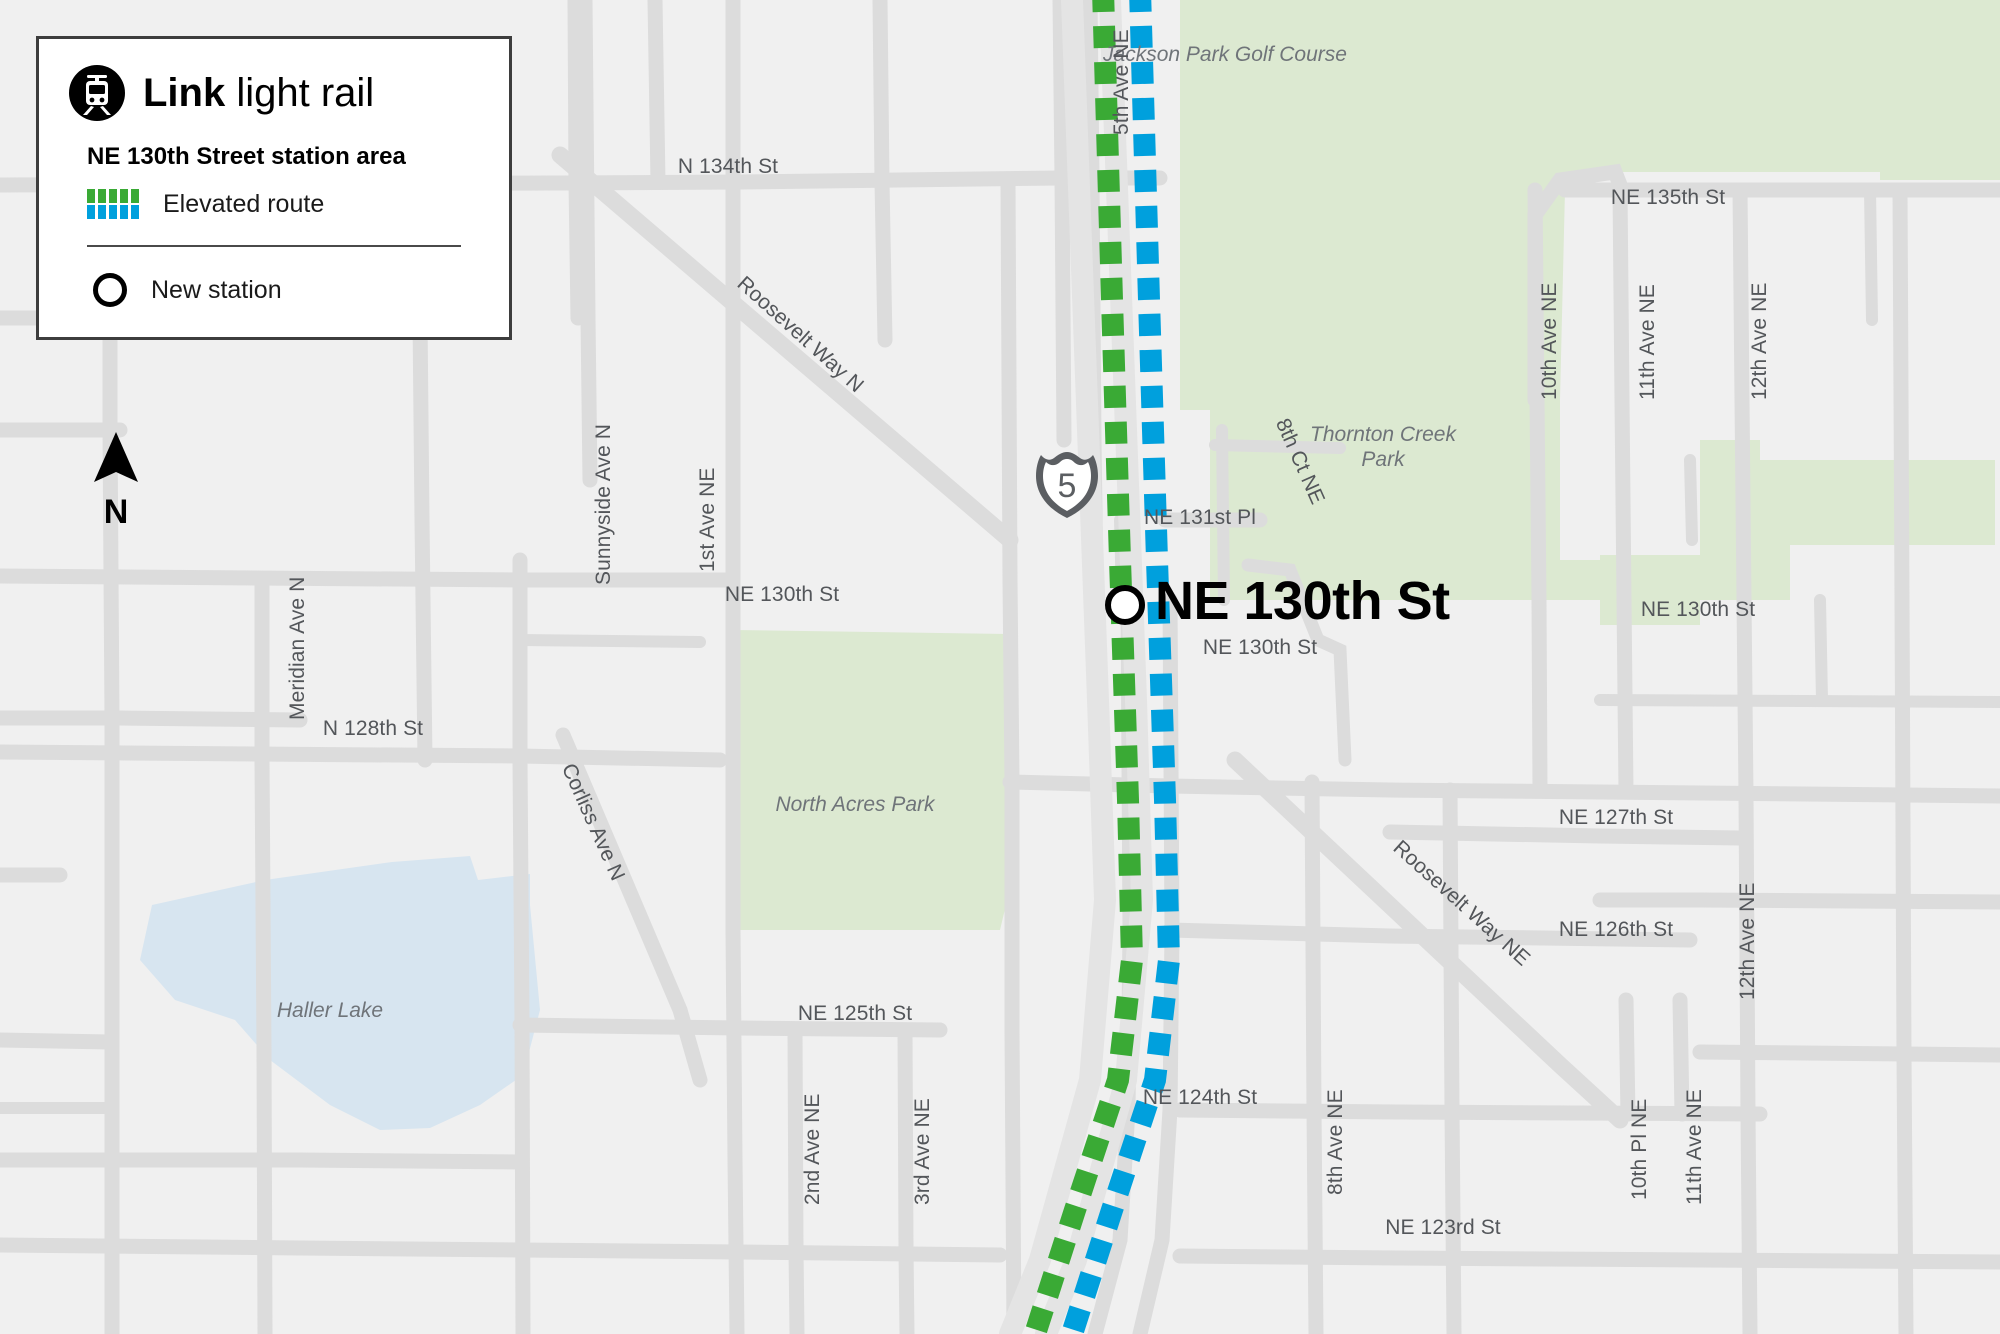  I want to click on park-north-acres, so click(872, 780).